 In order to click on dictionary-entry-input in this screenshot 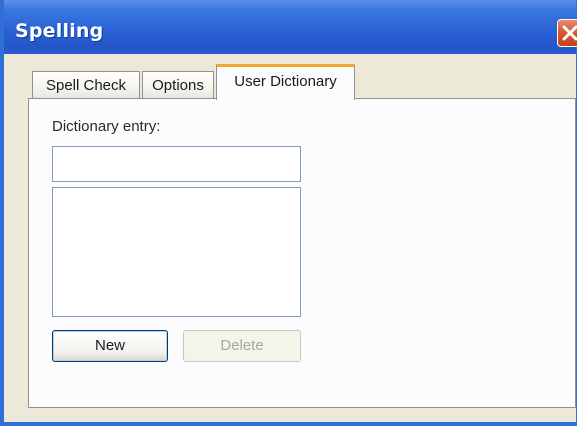, I will do `click(176, 164)`.